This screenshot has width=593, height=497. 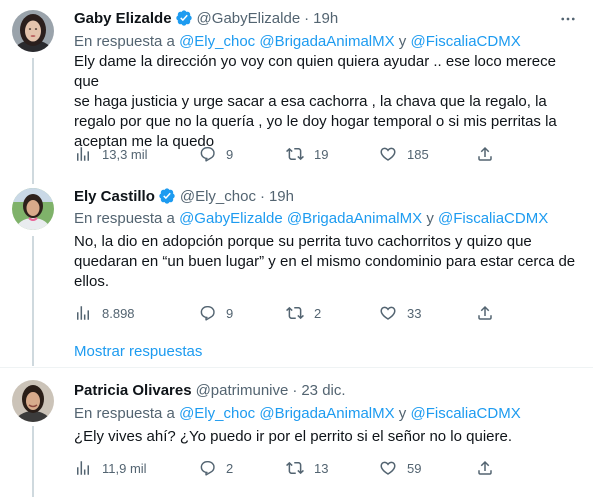 What do you see at coordinates (218, 196) in the screenshot?
I see `handle: @Ely_choc` at bounding box center [218, 196].